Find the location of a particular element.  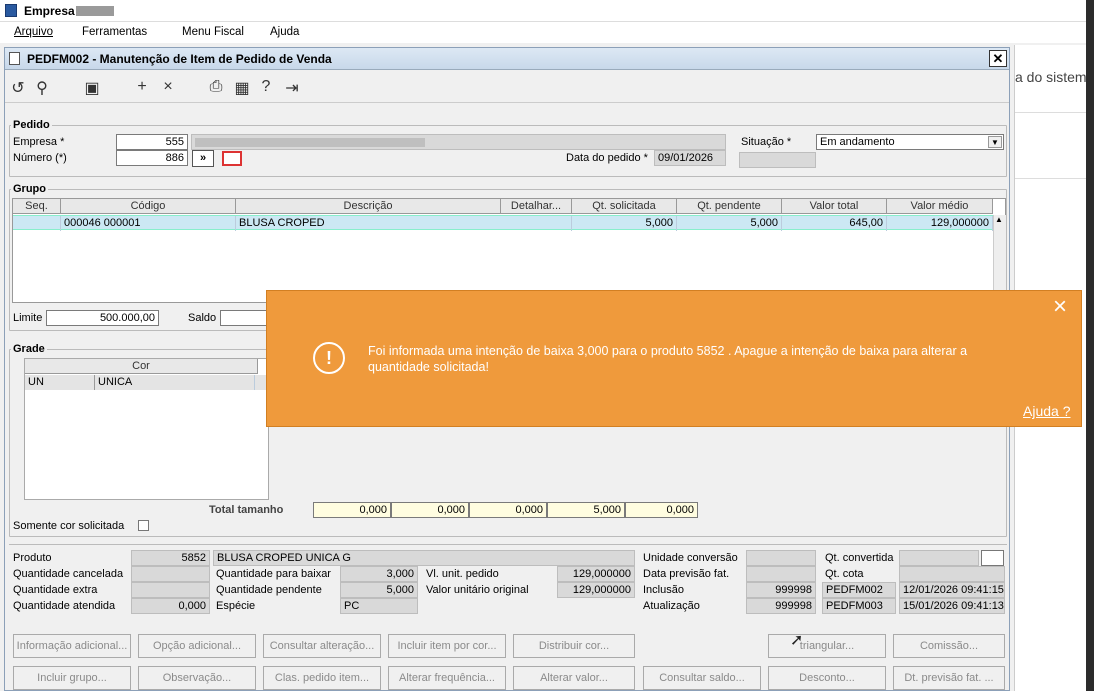

print-icon: ⎙ is located at coordinates (216, 87).